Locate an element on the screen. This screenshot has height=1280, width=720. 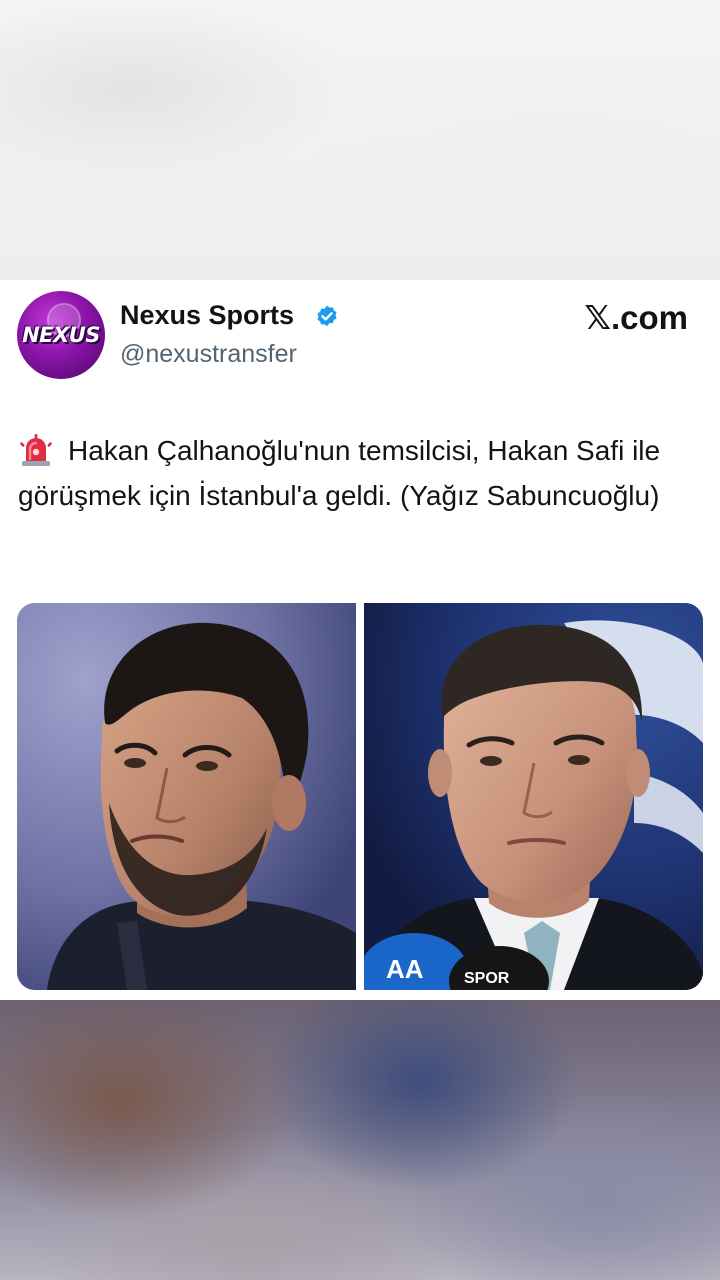
avatar-logo-text: NEXUS is located at coordinates (61, 335).